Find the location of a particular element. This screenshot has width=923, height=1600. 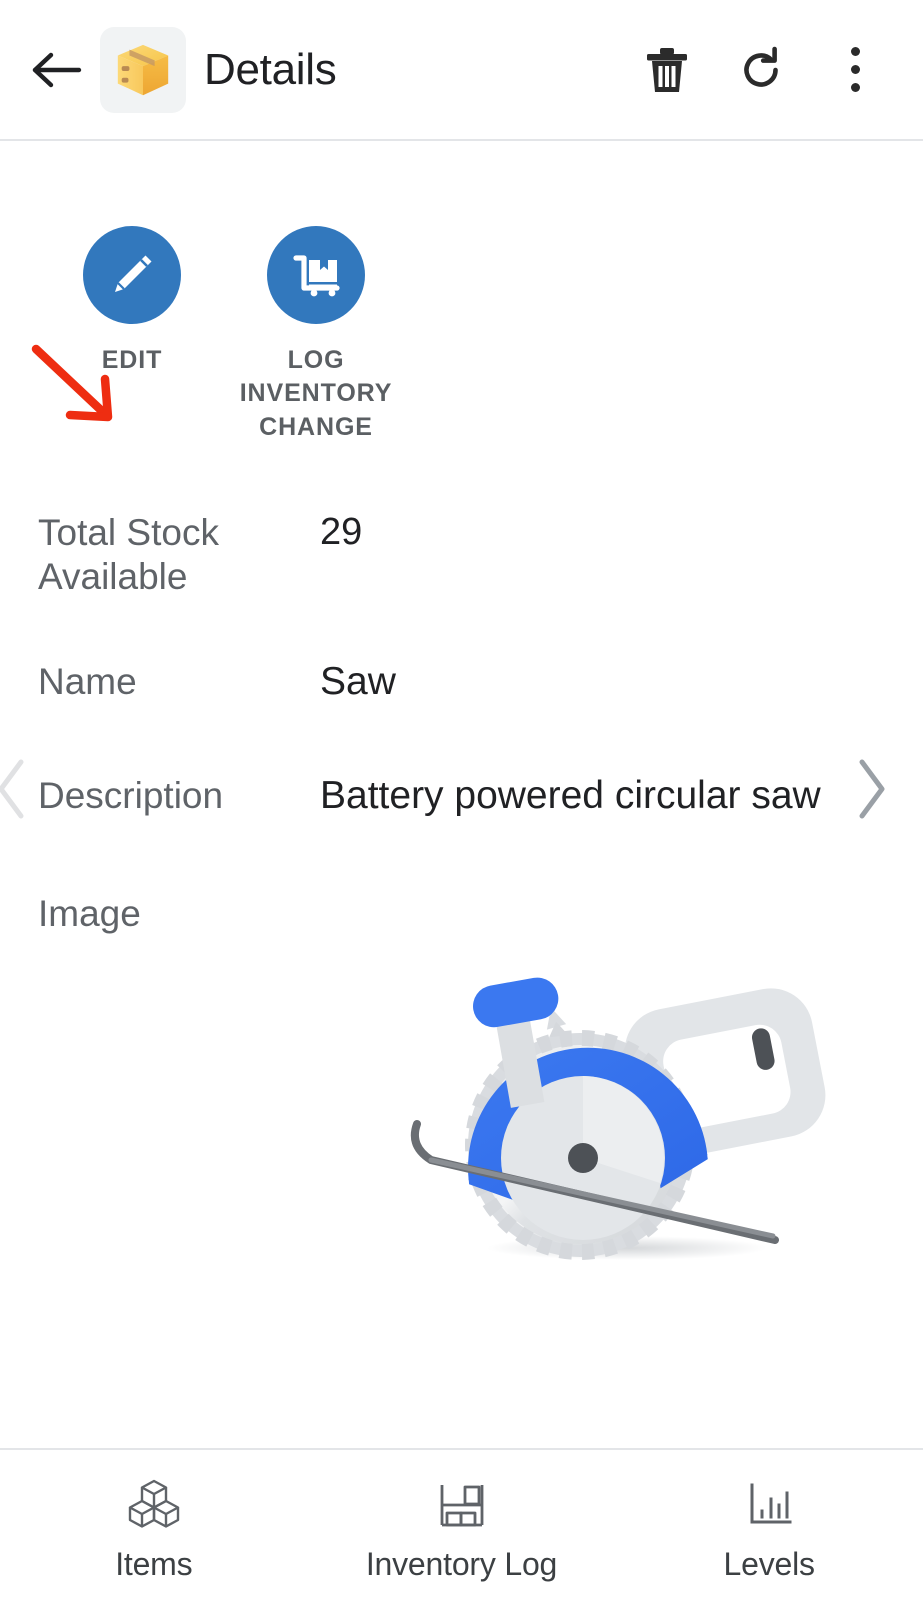

product-image is located at coordinates (635, 1115).